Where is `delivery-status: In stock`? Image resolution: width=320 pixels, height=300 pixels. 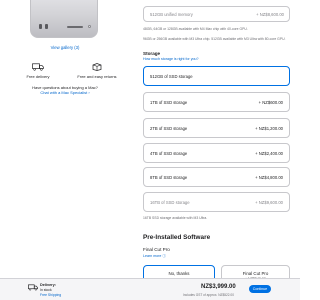 delivery-status: In stock is located at coordinates (46, 290).